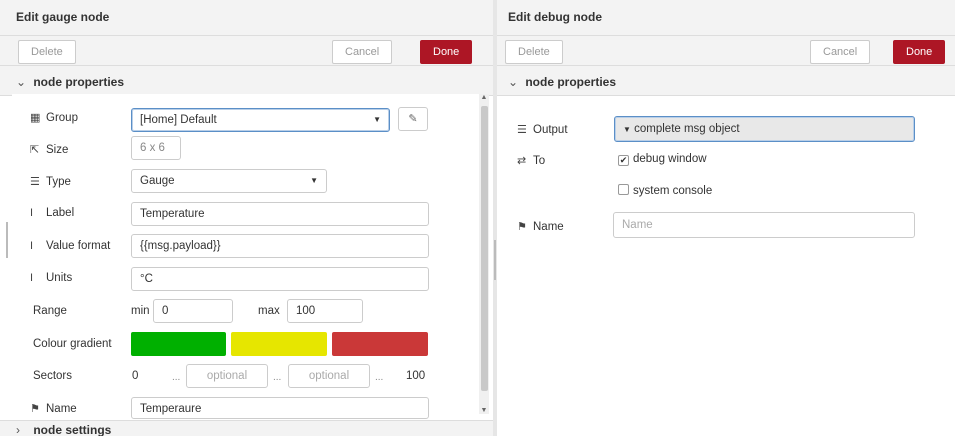 This screenshot has width=955, height=436. I want to click on properties-scrollbar: ▲ ▼, so click(484, 254).